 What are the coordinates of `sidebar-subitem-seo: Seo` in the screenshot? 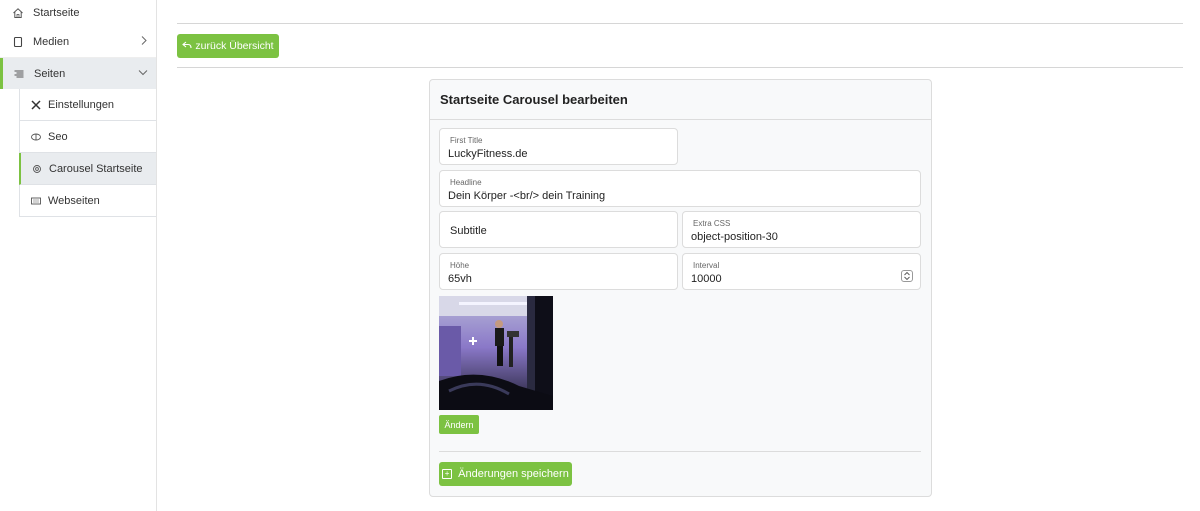 It's located at (87, 137).